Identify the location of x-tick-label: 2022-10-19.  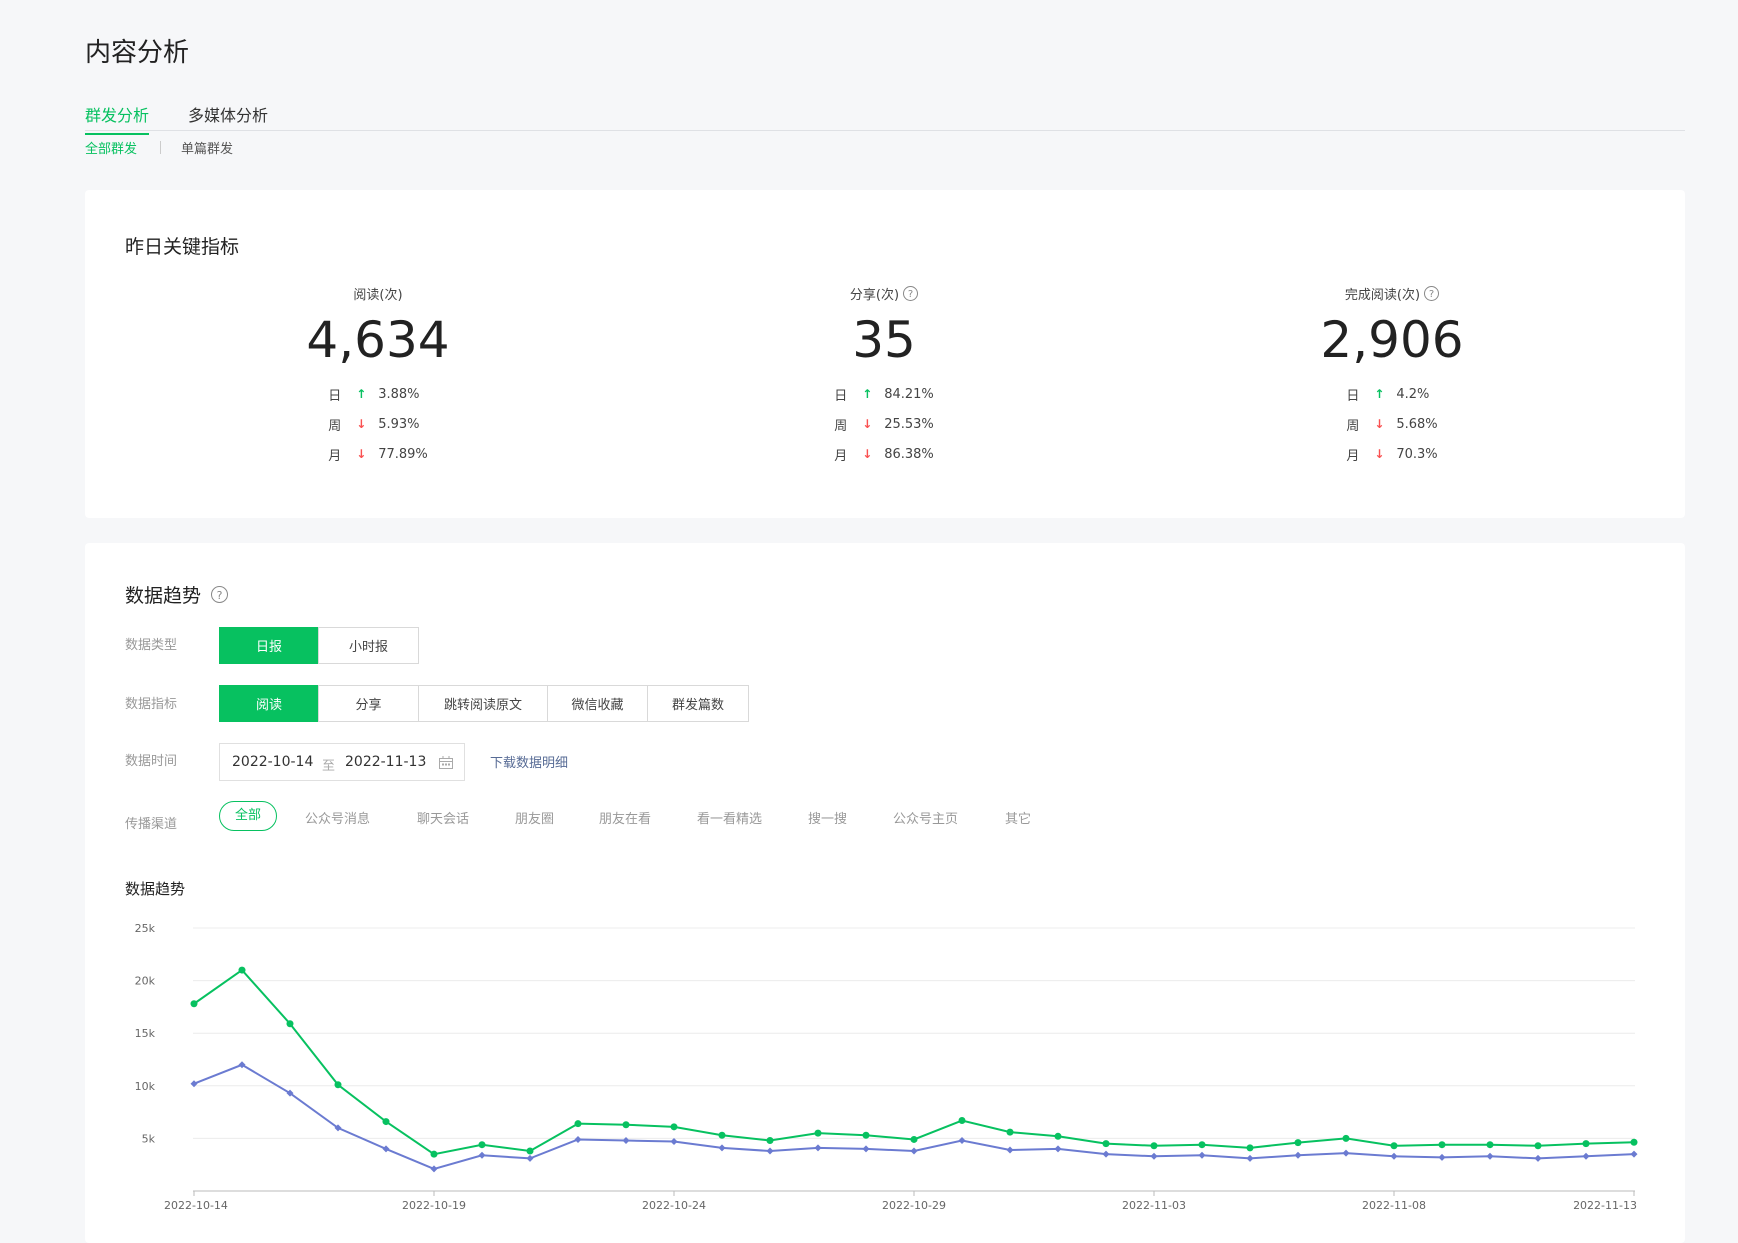
(434, 1205).